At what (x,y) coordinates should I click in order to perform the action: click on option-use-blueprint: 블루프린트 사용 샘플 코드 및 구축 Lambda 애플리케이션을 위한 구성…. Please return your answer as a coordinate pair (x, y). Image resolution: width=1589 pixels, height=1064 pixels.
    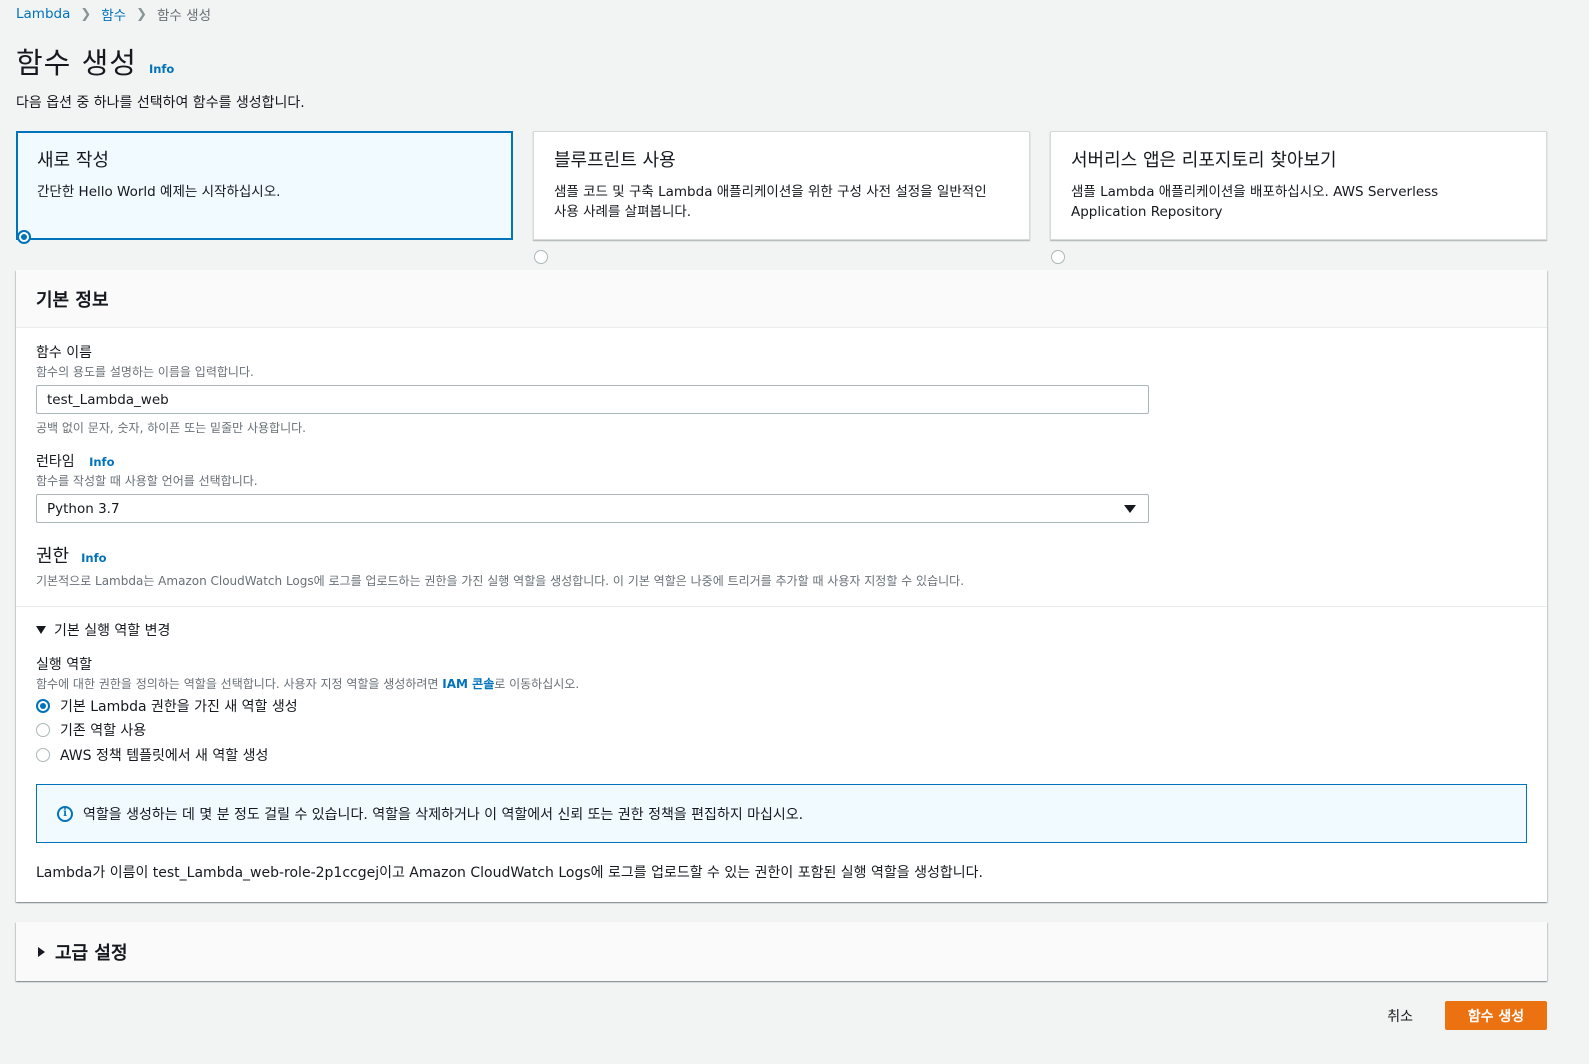
    Looking at the image, I should click on (781, 197).